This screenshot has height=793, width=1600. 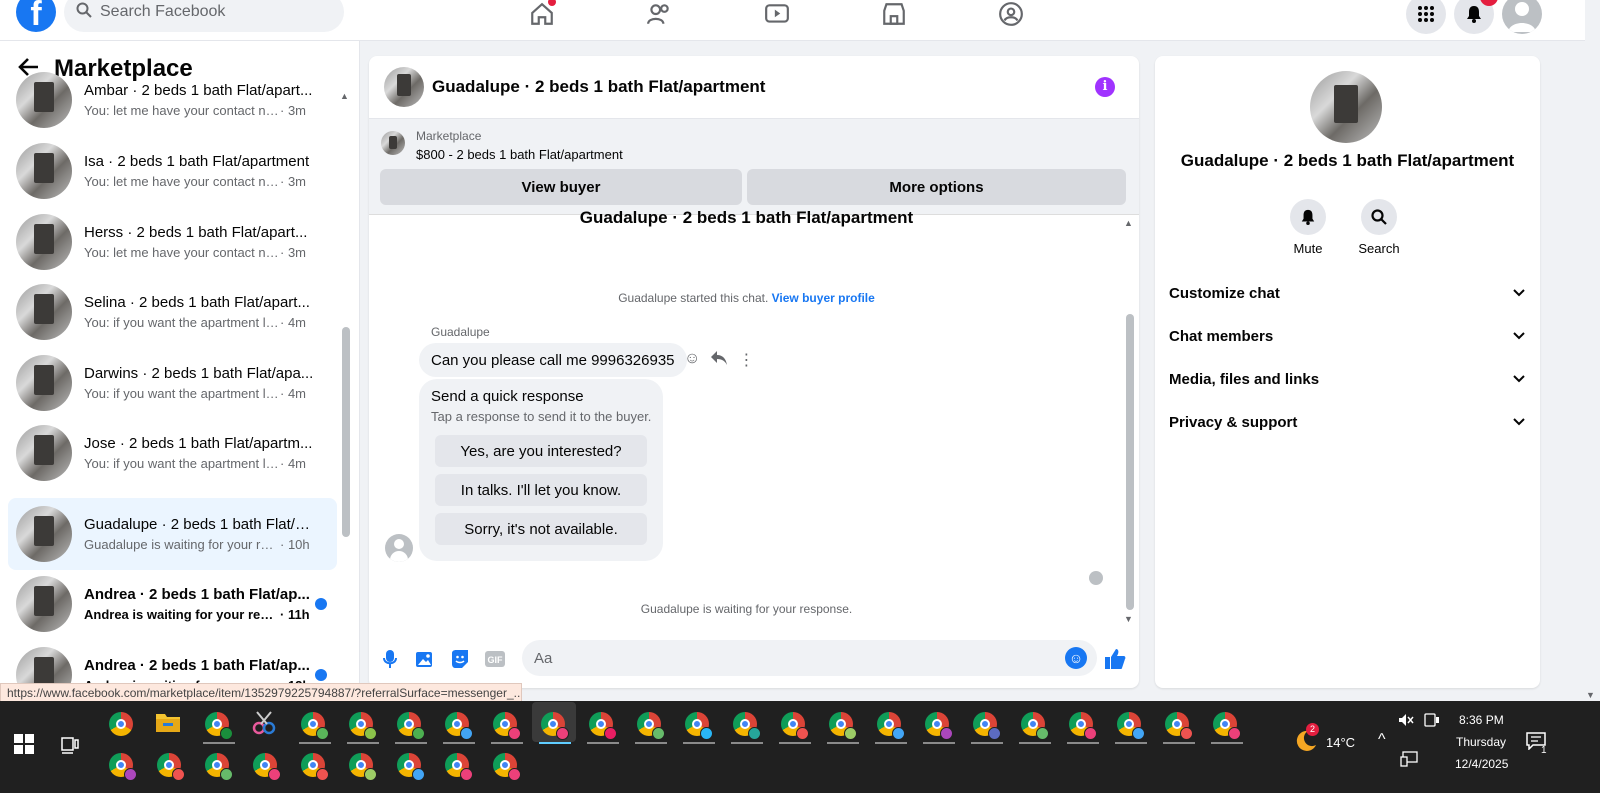 What do you see at coordinates (1130, 462) in the screenshot?
I see `chat-scrollbar` at bounding box center [1130, 462].